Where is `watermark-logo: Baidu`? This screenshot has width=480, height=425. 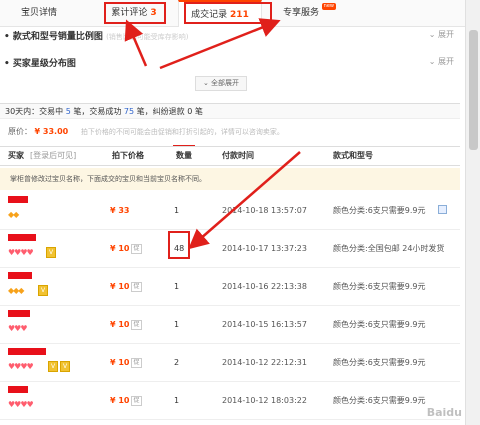 watermark-logo: Baidu is located at coordinates (444, 412).